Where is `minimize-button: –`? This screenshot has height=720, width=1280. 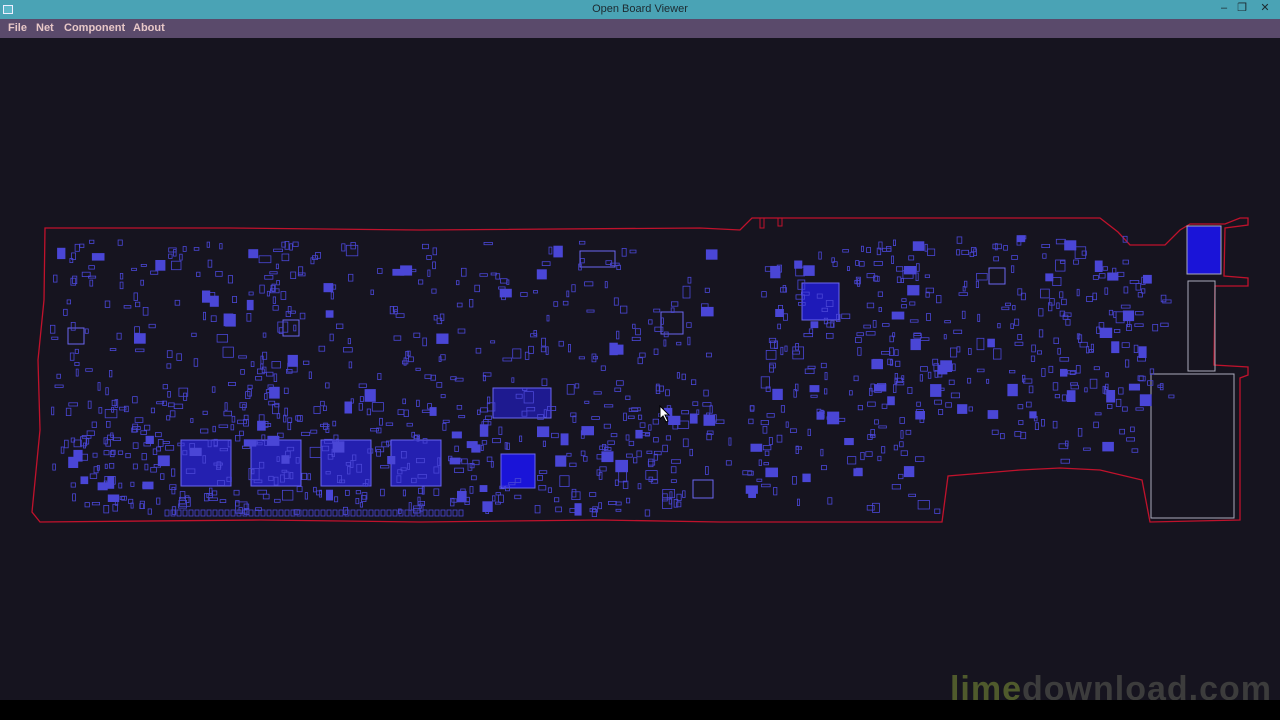 minimize-button: – is located at coordinates (1224, 9).